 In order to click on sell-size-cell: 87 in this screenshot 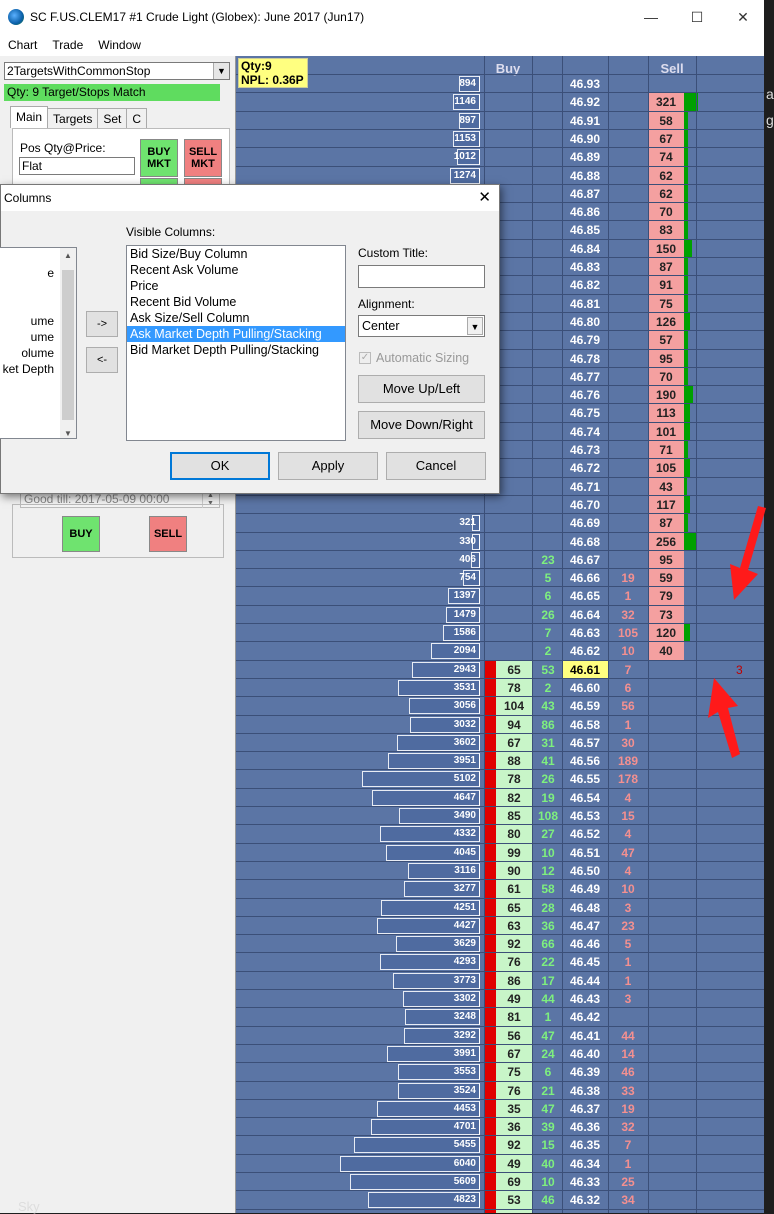, I will do `click(666, 267)`.